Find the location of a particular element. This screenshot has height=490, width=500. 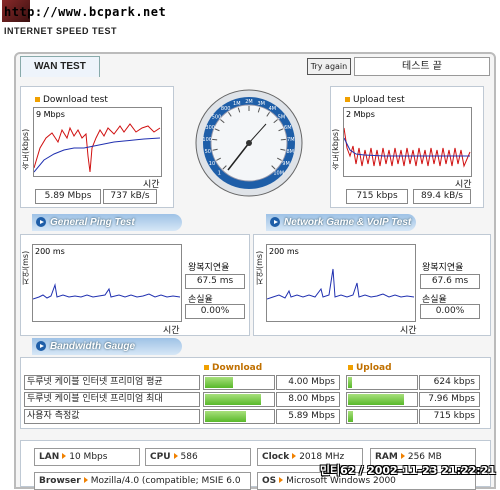

upload-title: Upload test is located at coordinates (375, 100).